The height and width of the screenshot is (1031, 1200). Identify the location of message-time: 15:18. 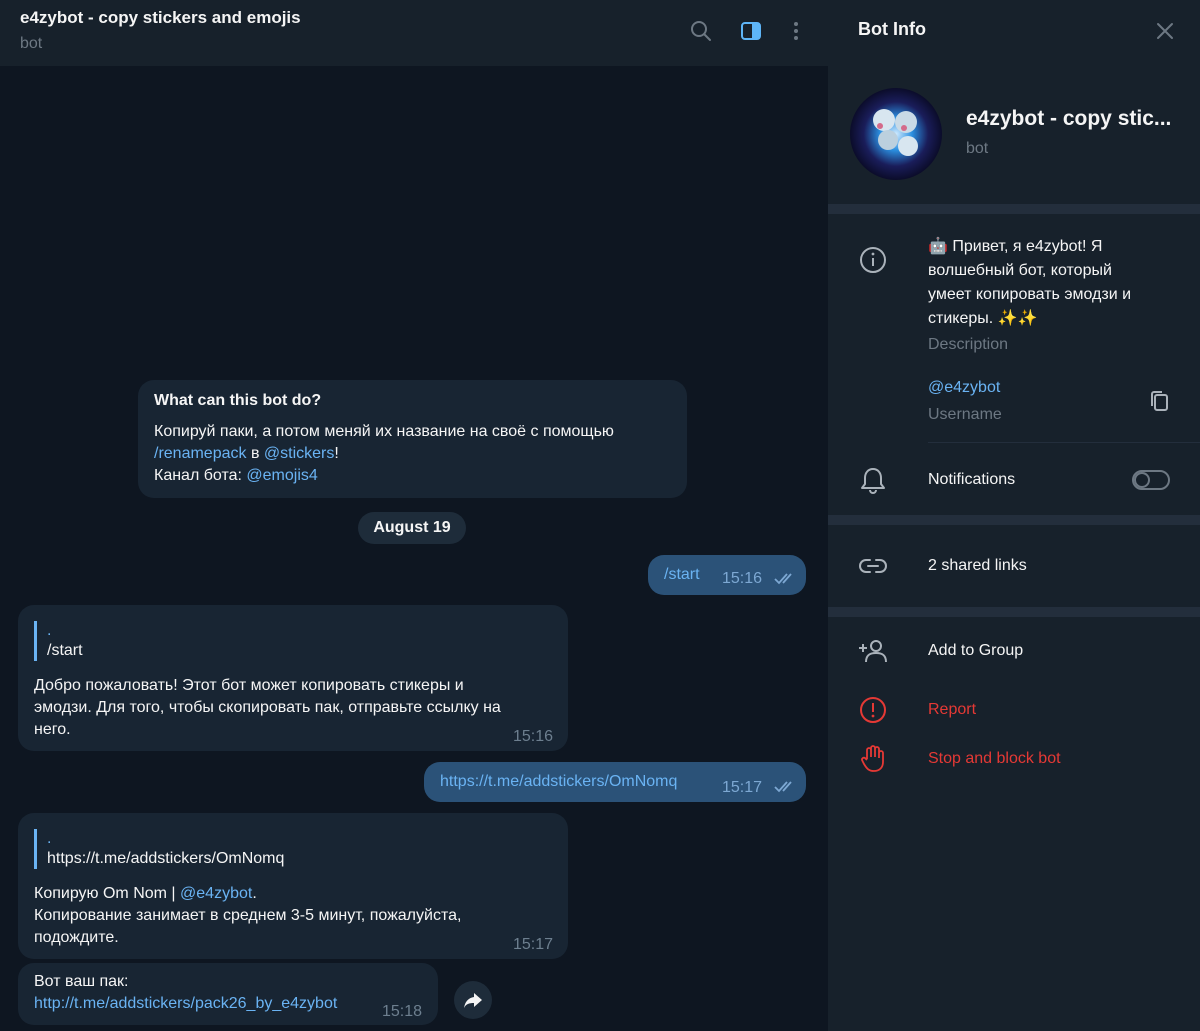
(402, 1011).